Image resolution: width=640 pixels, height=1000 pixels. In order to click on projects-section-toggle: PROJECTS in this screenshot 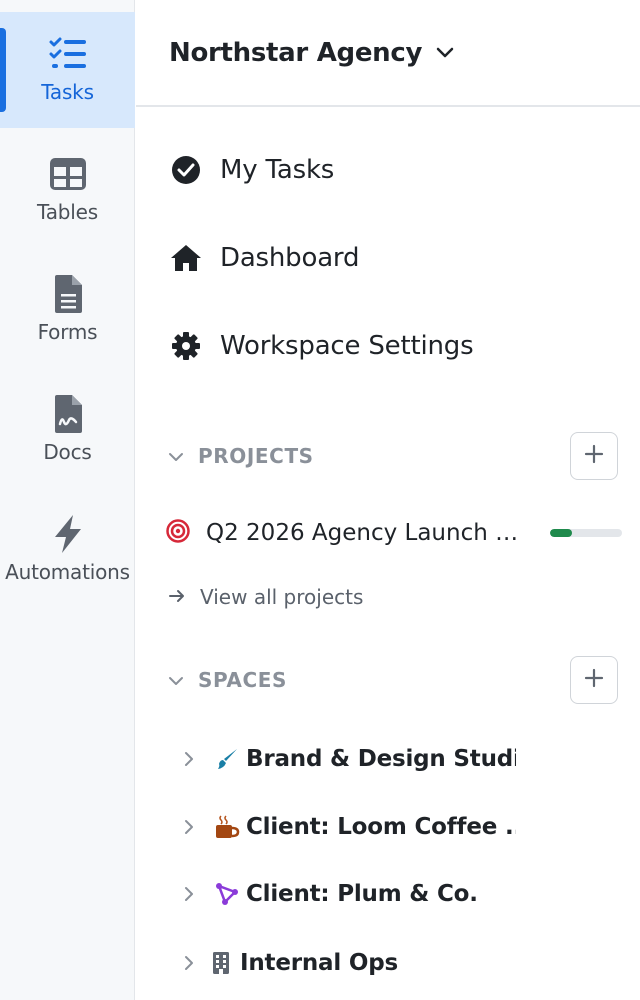, I will do `click(241, 456)`.